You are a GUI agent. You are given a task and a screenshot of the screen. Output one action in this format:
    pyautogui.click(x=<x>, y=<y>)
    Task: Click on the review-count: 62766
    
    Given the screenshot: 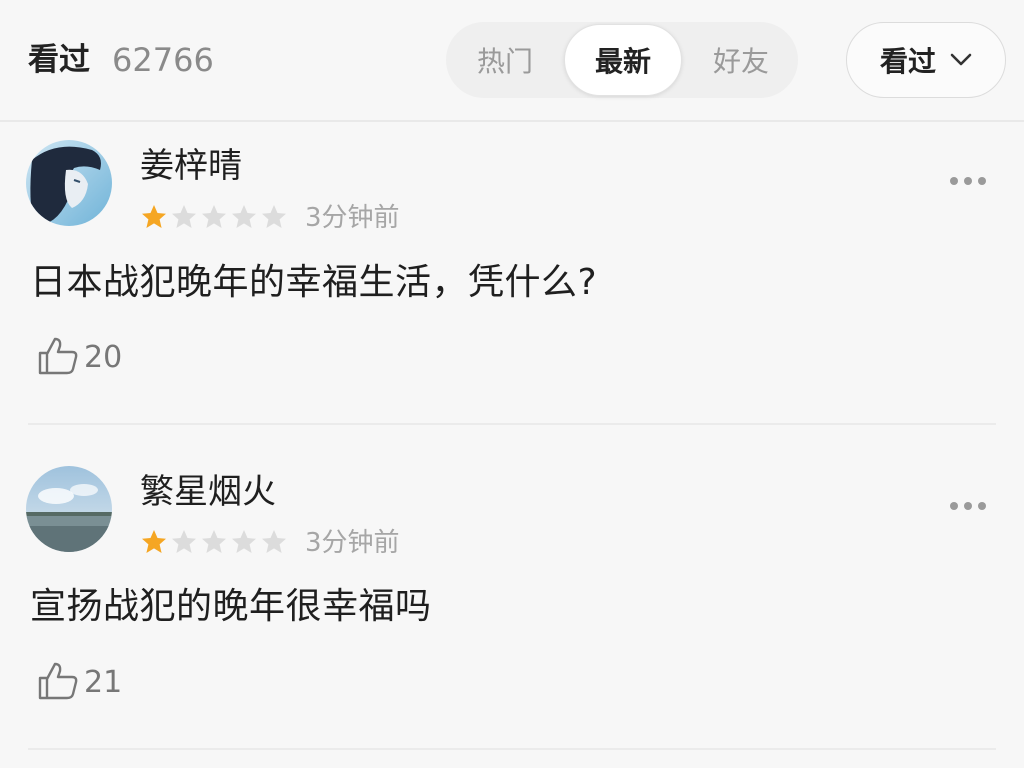 What is the action you would take?
    pyautogui.click(x=163, y=60)
    